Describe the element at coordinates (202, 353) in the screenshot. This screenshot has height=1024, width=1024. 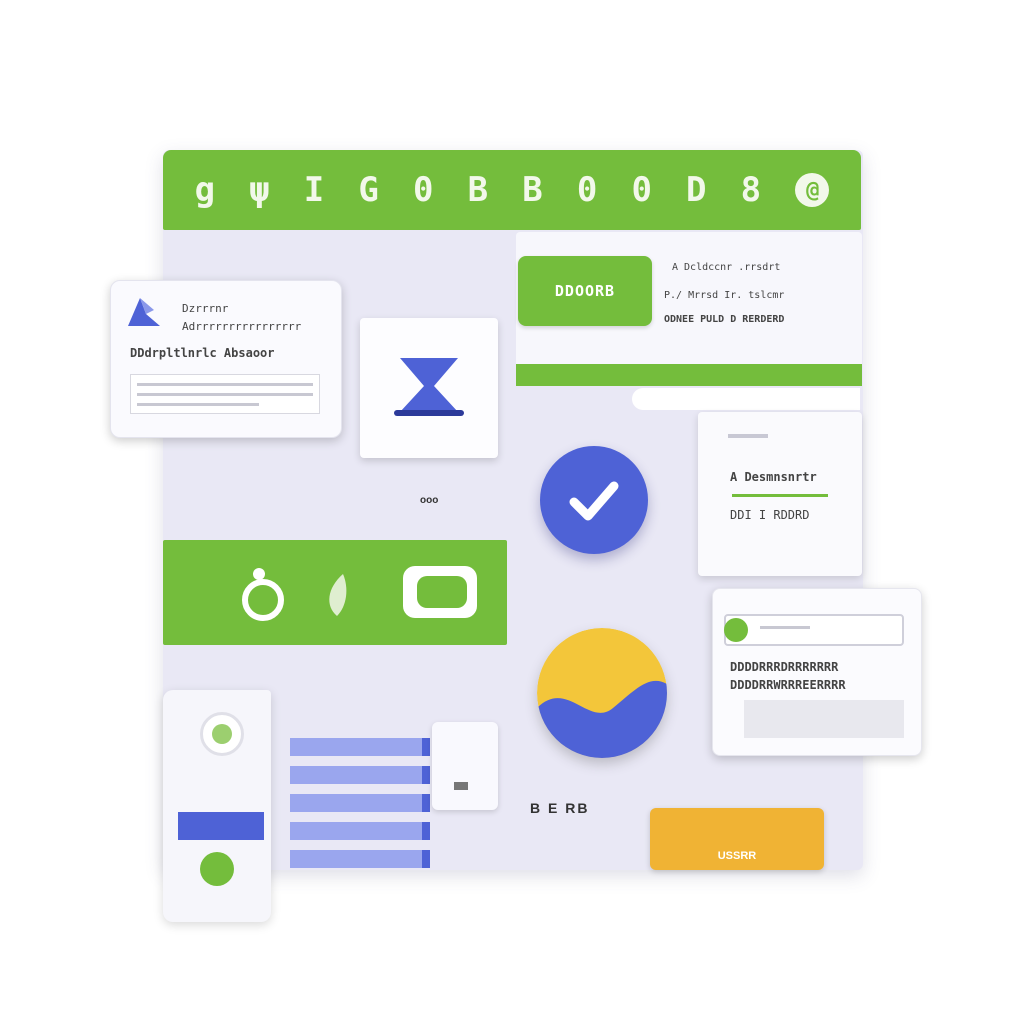
I see `card-heading: DDdrpltlnrlc Absaoor` at that location.